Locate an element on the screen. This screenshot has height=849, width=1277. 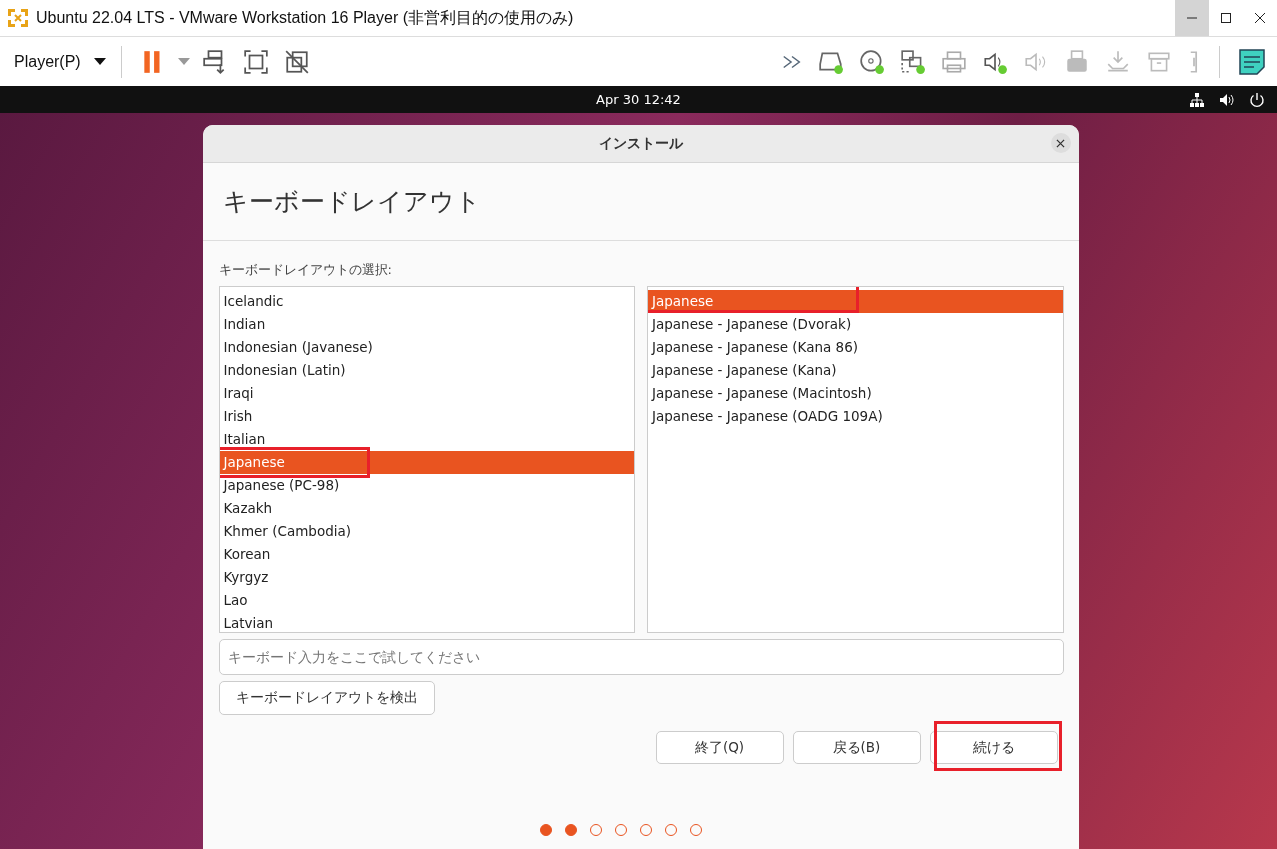
dropdown-caret-icon is located at coordinates (99, 61).